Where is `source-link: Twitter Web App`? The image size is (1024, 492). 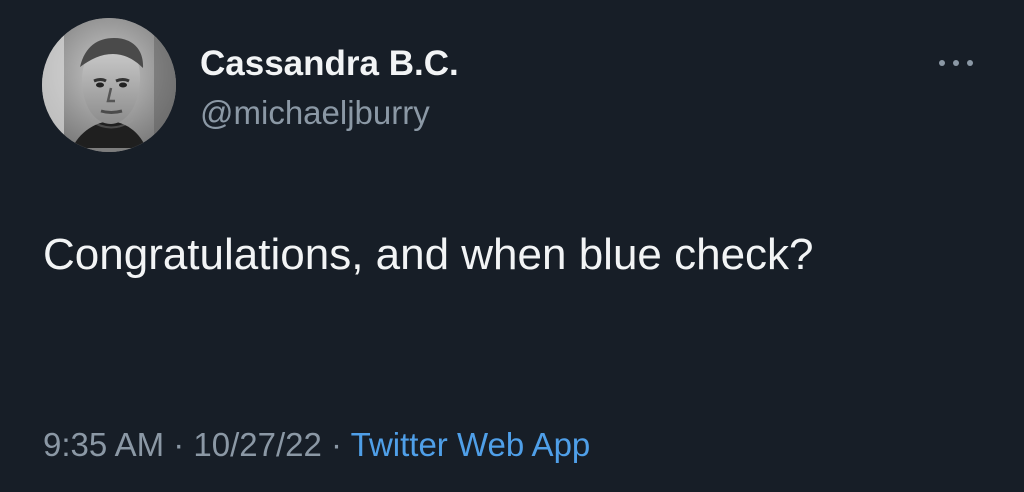 source-link: Twitter Web App is located at coordinates (471, 444).